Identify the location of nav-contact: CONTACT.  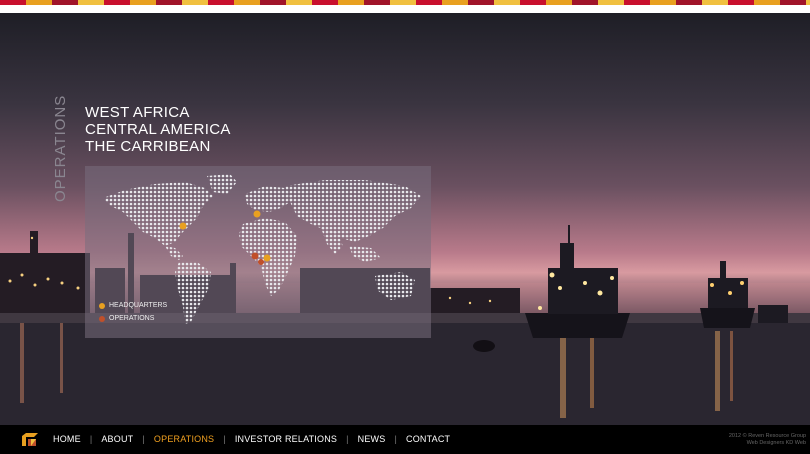
(428, 439).